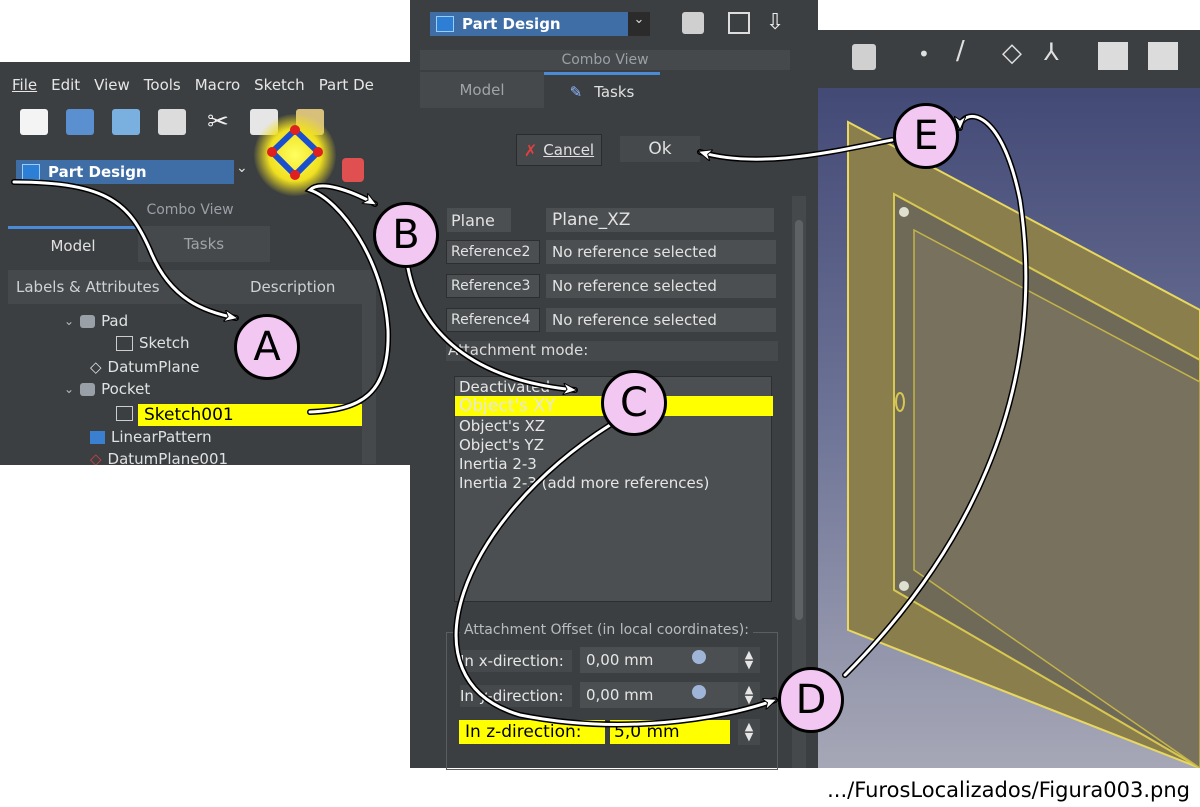  I want to click on center-tabs: Model ✎ Tasks, so click(540, 90).